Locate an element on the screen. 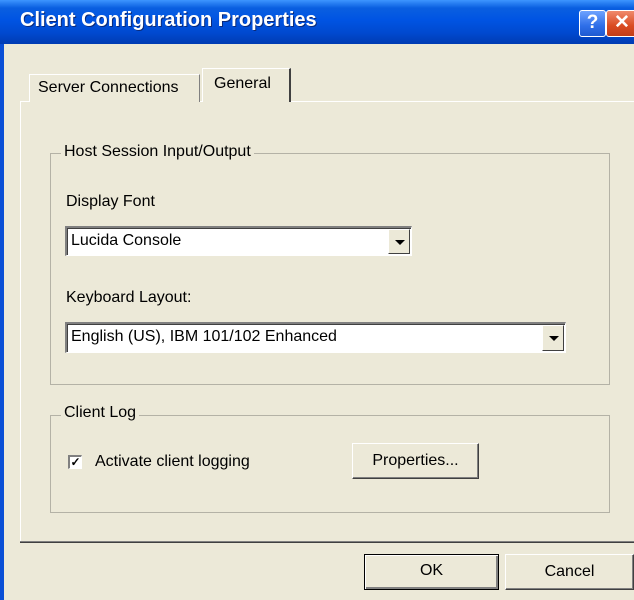 The height and width of the screenshot is (600, 634). tab-general: General is located at coordinates (246, 85).